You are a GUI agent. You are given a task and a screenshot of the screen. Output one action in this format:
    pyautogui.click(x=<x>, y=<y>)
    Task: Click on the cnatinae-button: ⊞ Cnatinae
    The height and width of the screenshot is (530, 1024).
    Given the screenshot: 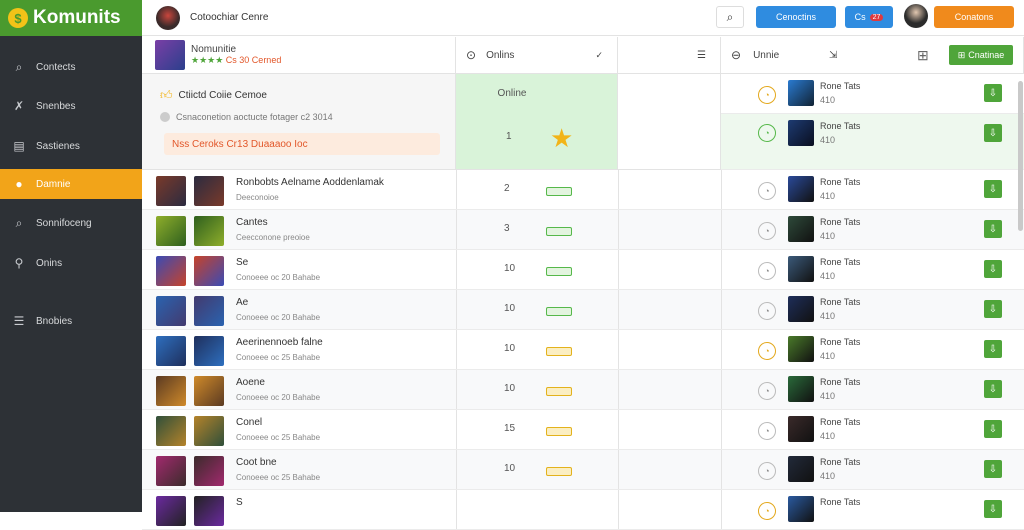 What is the action you would take?
    pyautogui.click(x=981, y=55)
    